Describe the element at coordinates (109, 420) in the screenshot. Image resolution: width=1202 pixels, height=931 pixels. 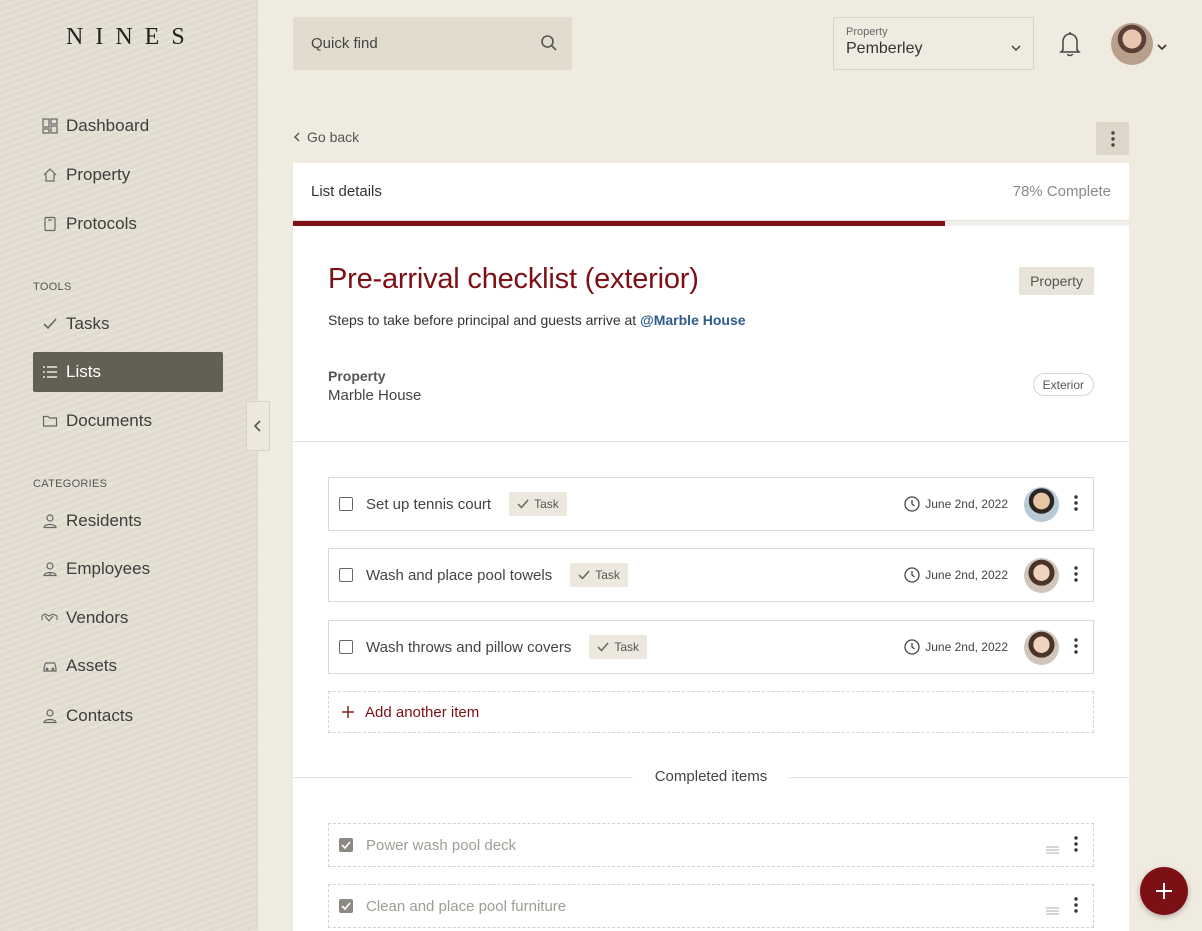
I see `sidebar-item-label: Documents` at that location.